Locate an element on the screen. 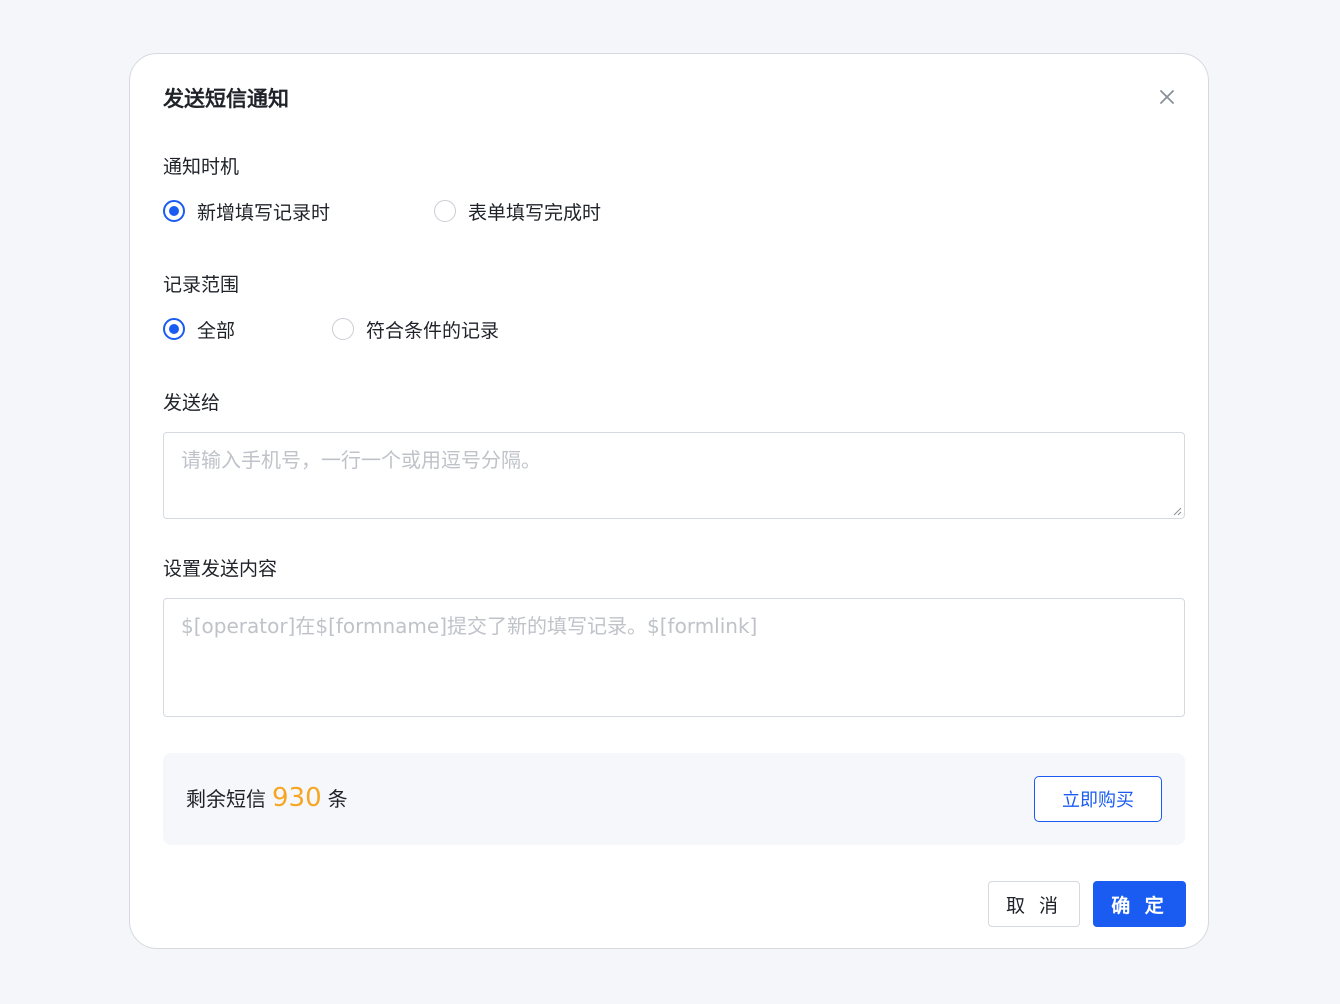 The width and height of the screenshot is (1340, 1004). radio-scope-all: 全部 is located at coordinates (199, 329).